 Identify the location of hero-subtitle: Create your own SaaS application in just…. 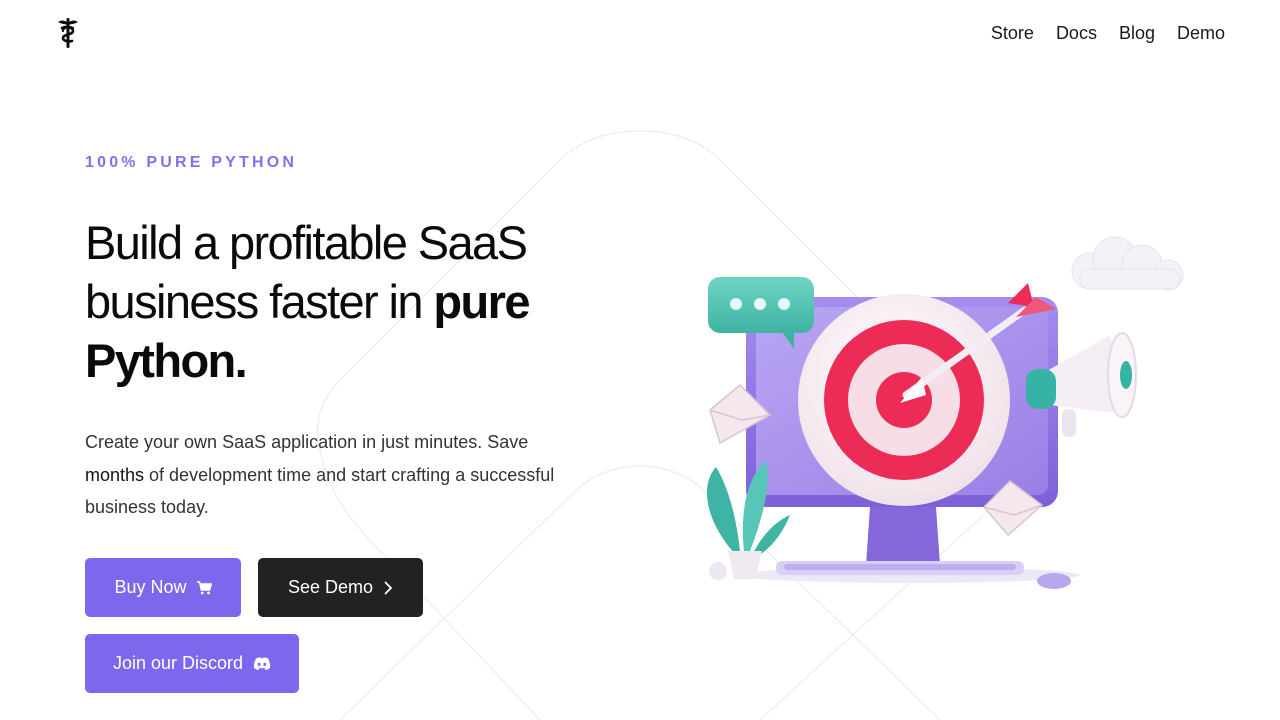
(335, 475).